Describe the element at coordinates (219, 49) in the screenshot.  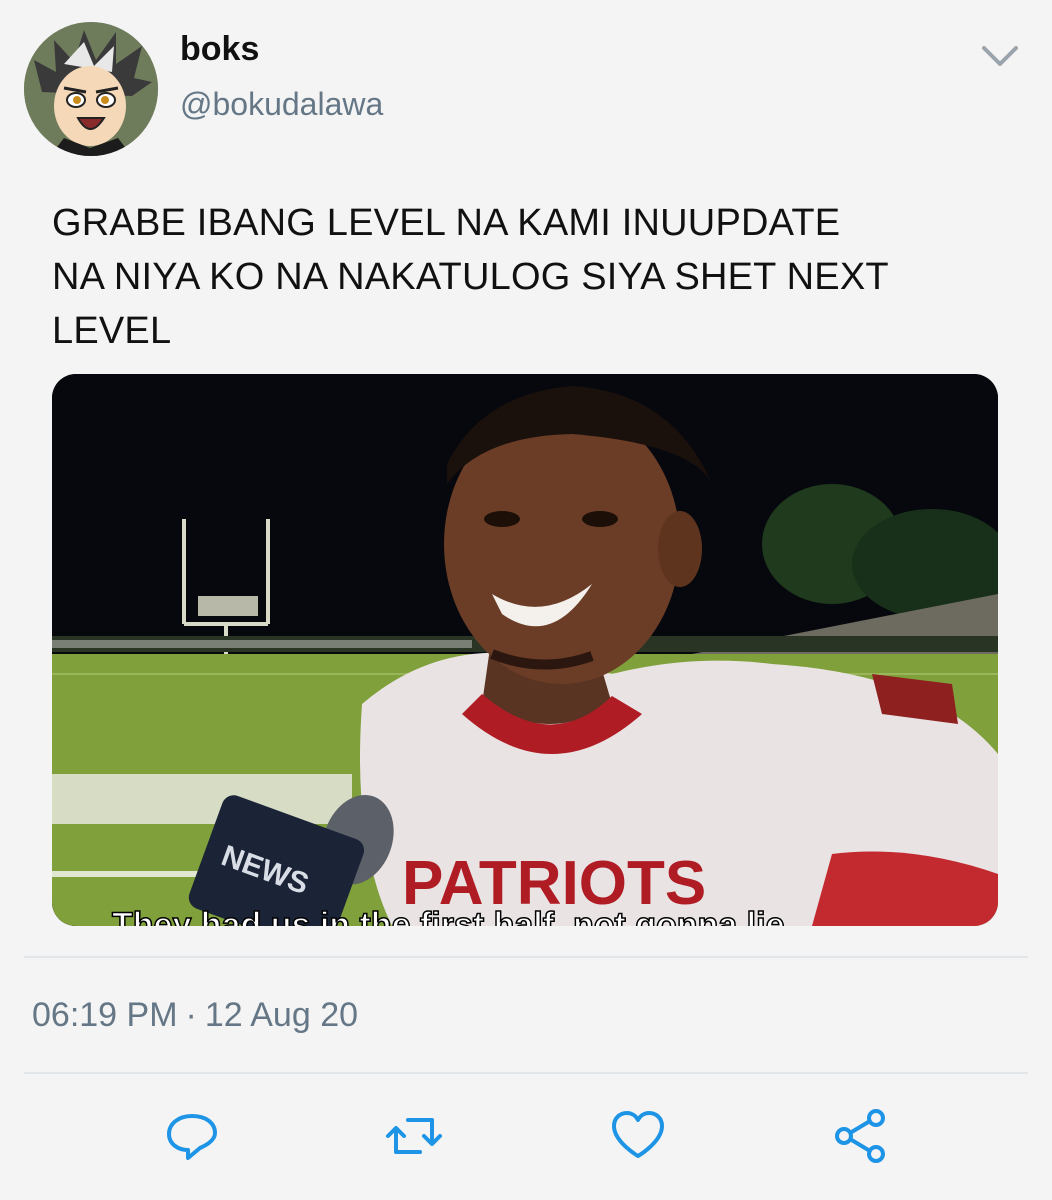
I see `author-display-name: boks` at that location.